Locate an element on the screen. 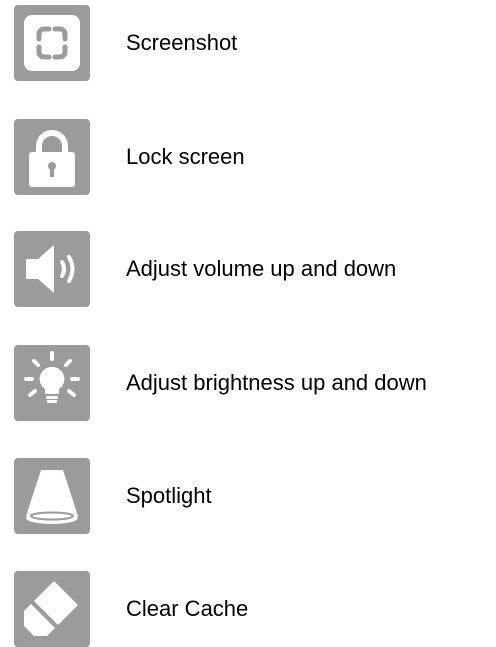  menu-item-label: Adjust brightness up and down is located at coordinates (276, 382).